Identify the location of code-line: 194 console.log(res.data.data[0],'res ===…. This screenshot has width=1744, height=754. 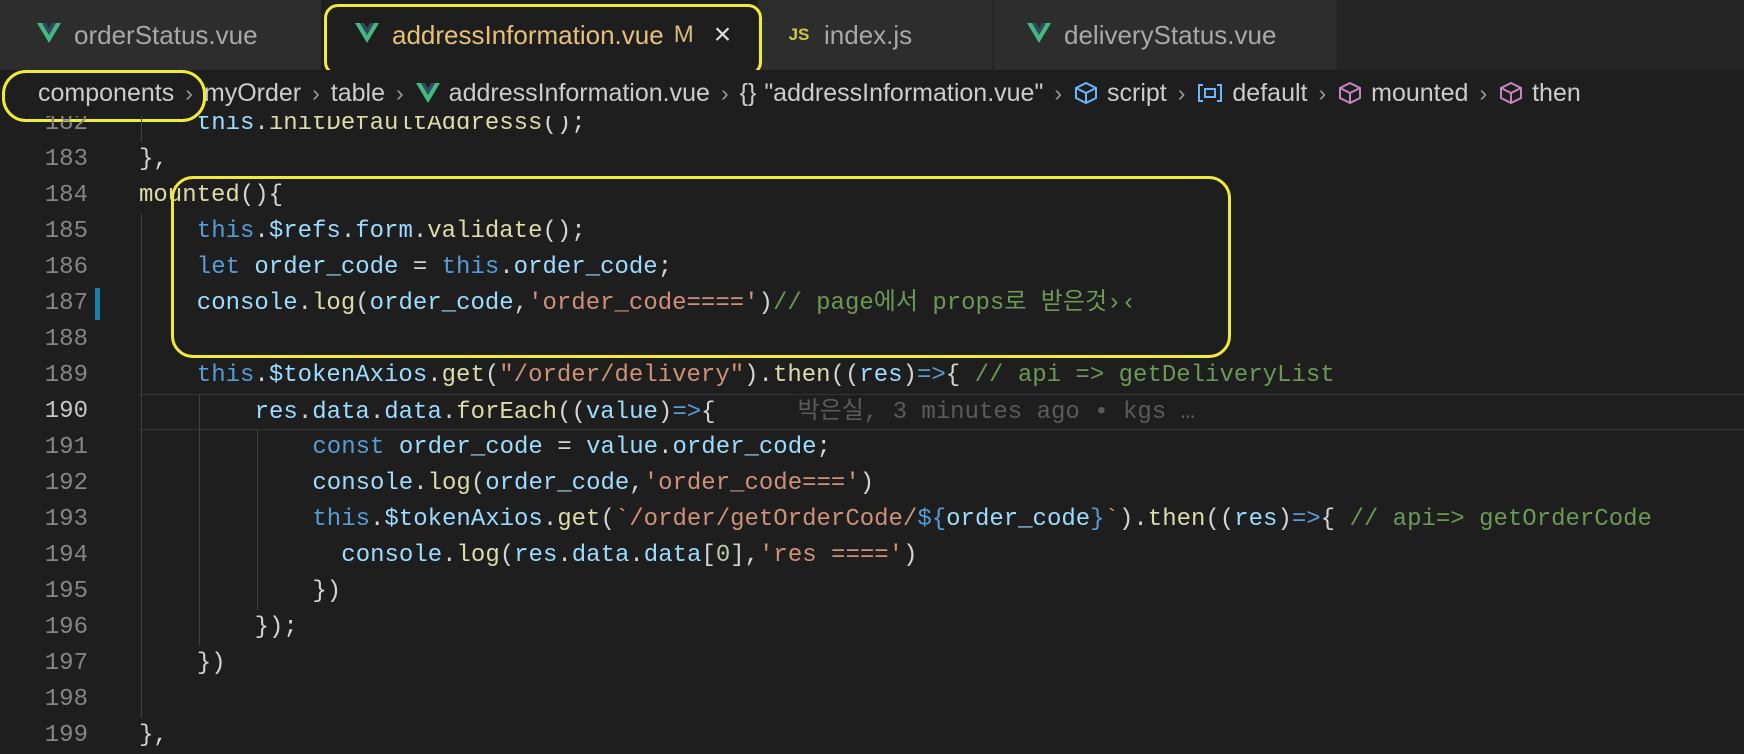
(872, 556).